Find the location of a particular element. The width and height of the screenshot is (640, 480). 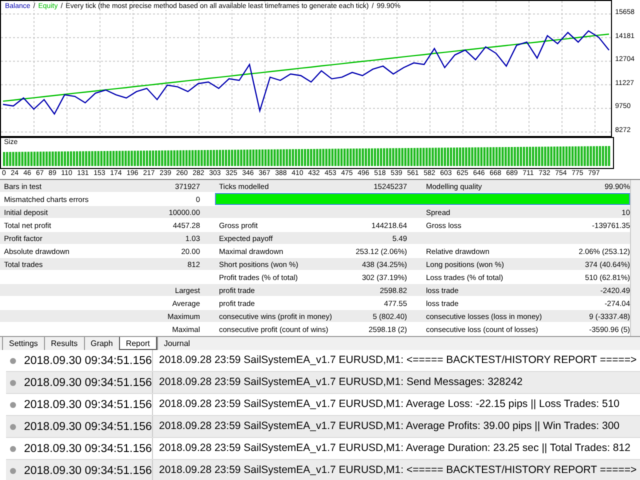

journal-row: 2018.09.30 09:34:51.156 2018.09.28 23:59 SailSystemEA_v1.7 EURUSD,M1: Average Profits: 39.00 pips || Win Trades: 300 is located at coordinates (323, 427).